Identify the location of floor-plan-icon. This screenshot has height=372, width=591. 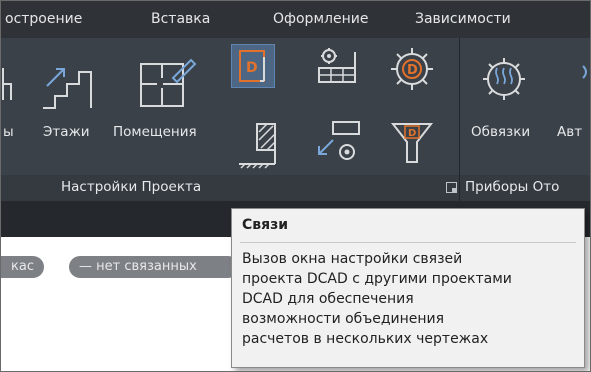
(168, 82).